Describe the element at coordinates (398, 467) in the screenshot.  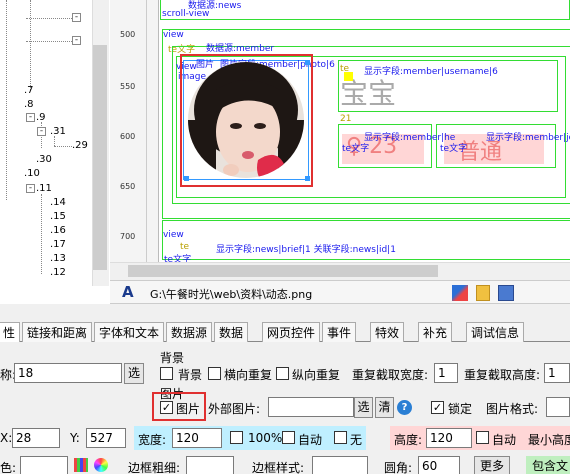
I see `radius-label: 圆角:` at that location.